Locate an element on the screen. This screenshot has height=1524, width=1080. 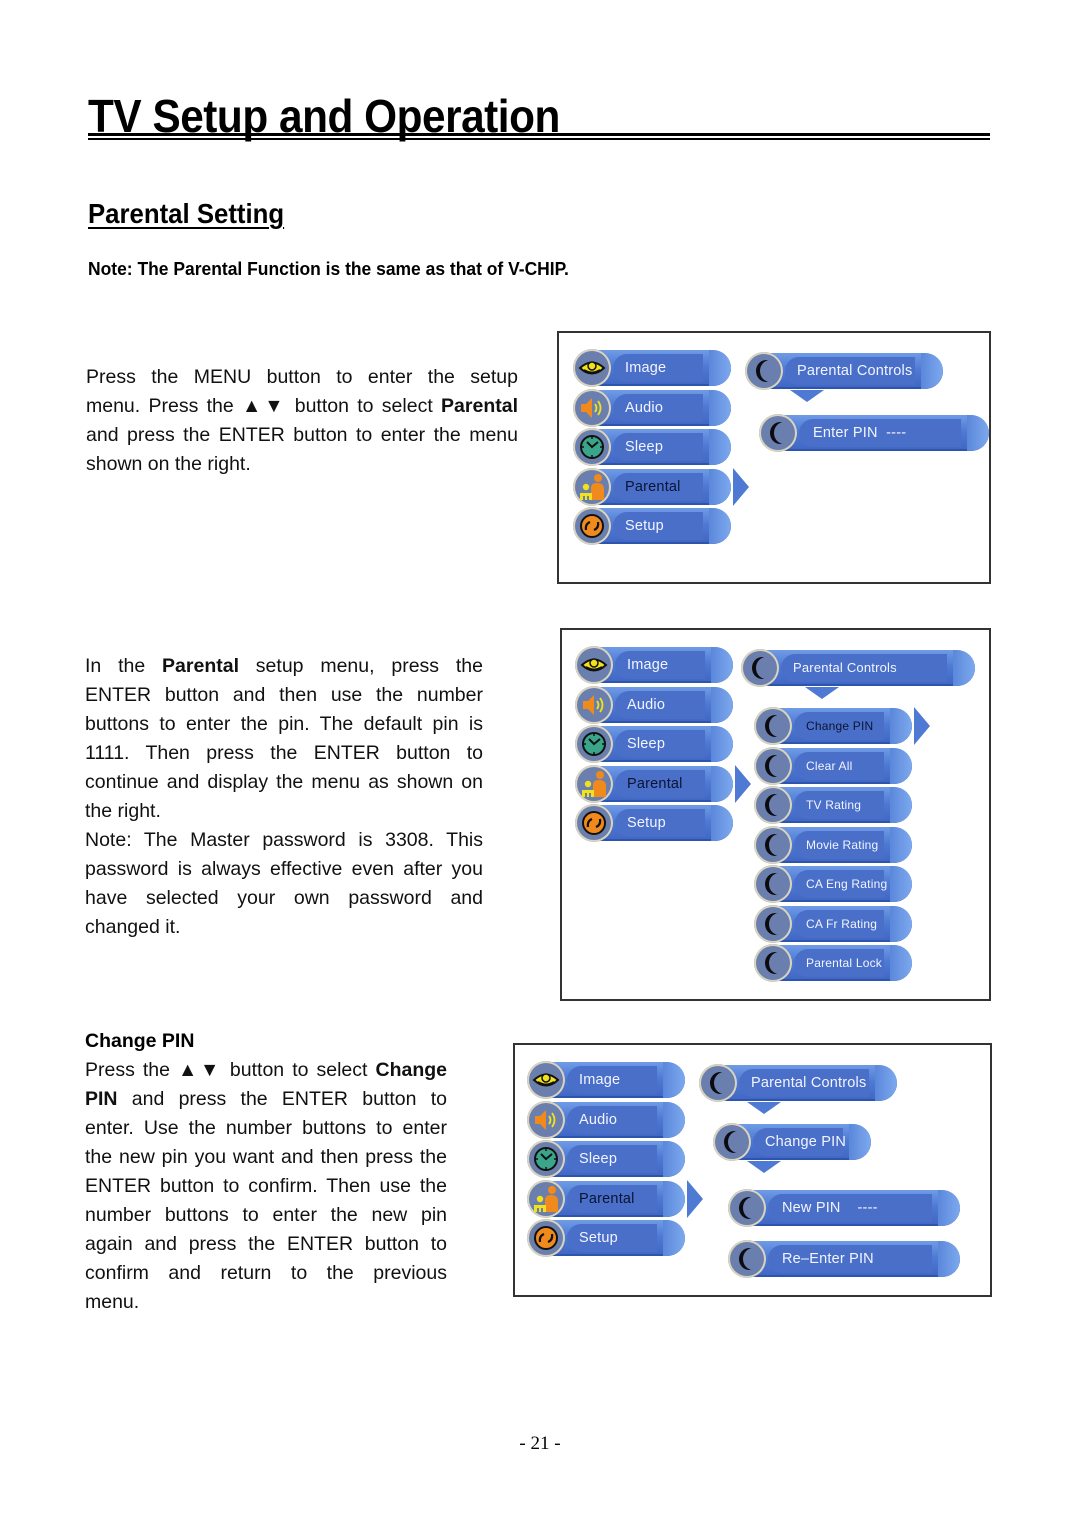
menu-item-label: Parental Lock is located at coordinates (844, 963).